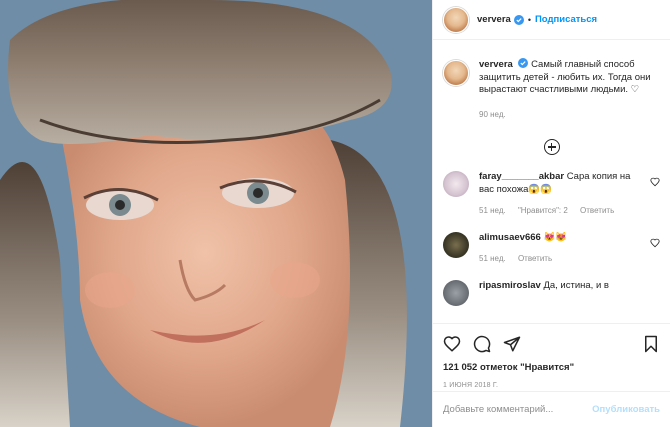  What do you see at coordinates (512, 344) in the screenshot?
I see `share-paper-plane-icon` at bounding box center [512, 344].